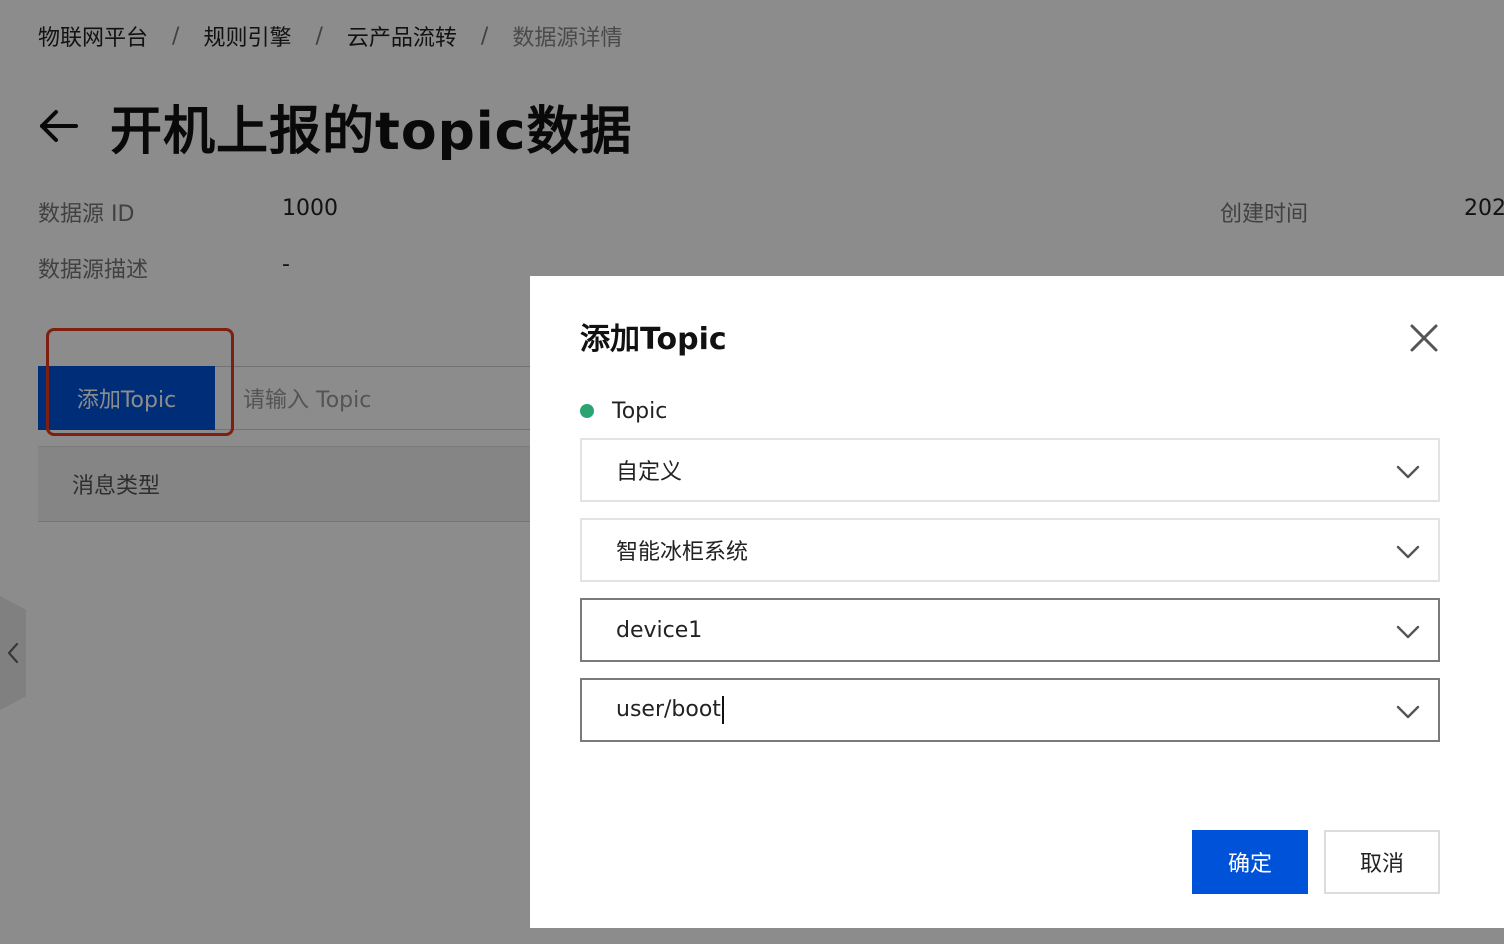 This screenshot has width=1504, height=944. I want to click on select-value: 自定义, so click(649, 472).